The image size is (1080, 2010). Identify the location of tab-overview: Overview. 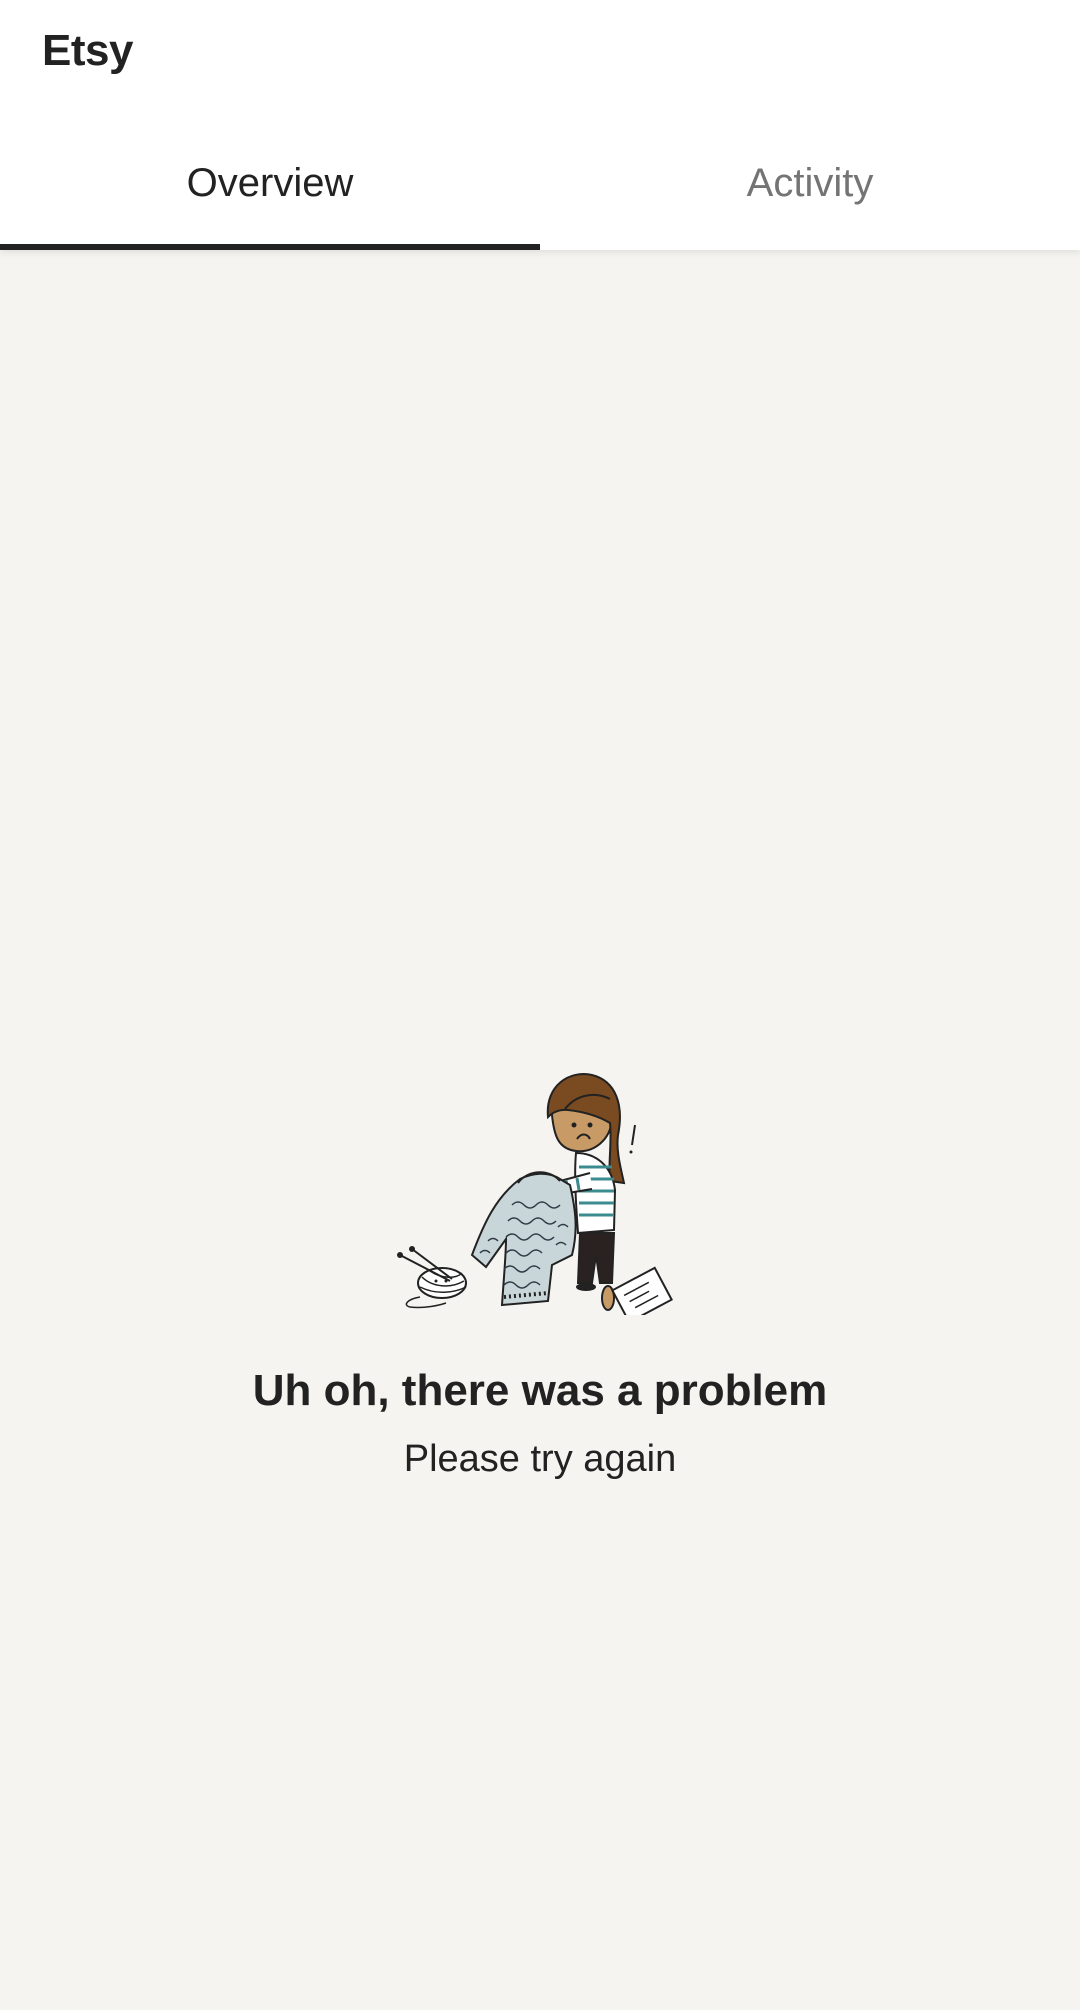
(270, 189).